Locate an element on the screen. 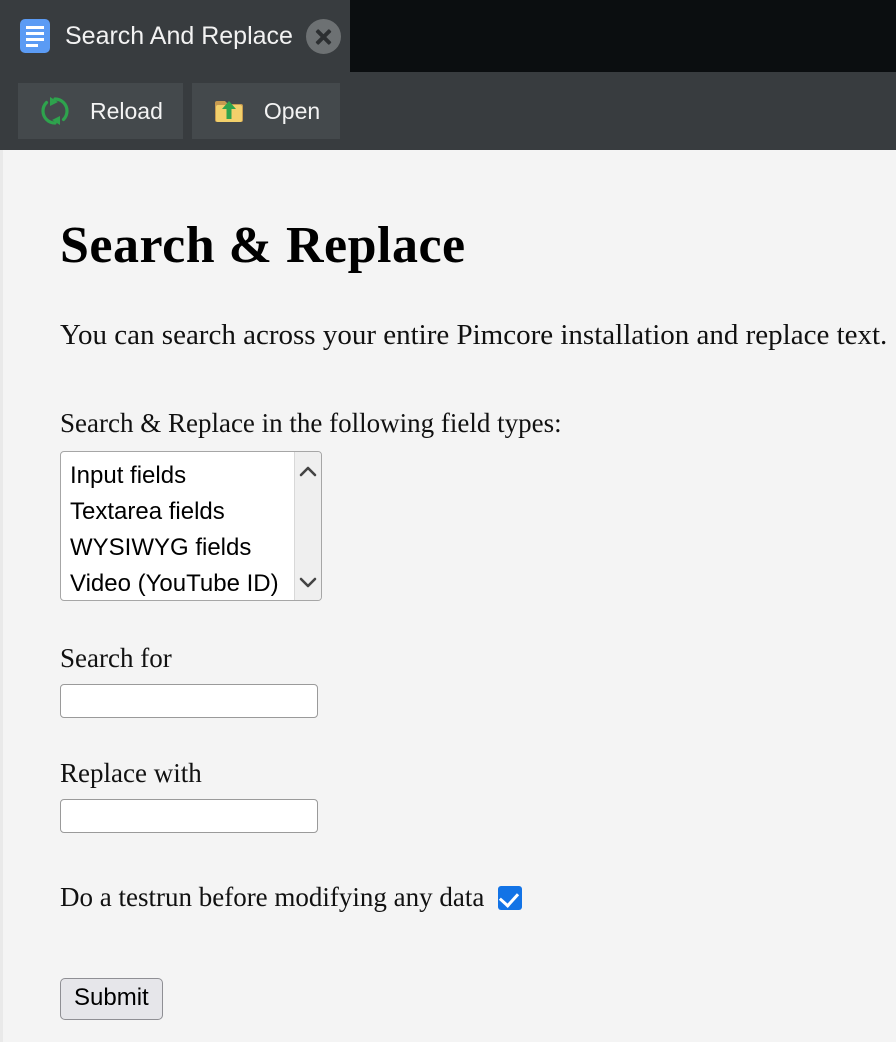 This screenshot has width=896, height=1042. check-icon is located at coordinates (509, 897).